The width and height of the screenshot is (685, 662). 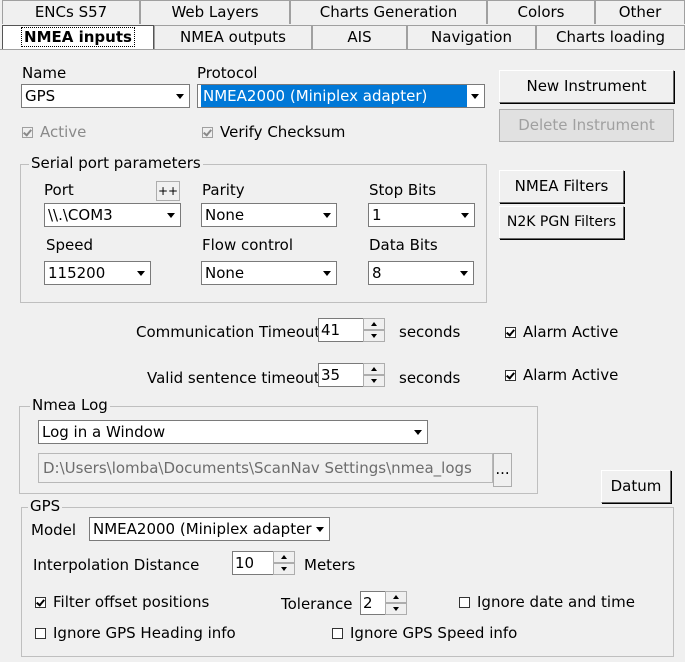 What do you see at coordinates (636, 486) in the screenshot?
I see `datum-button: Datum` at bounding box center [636, 486].